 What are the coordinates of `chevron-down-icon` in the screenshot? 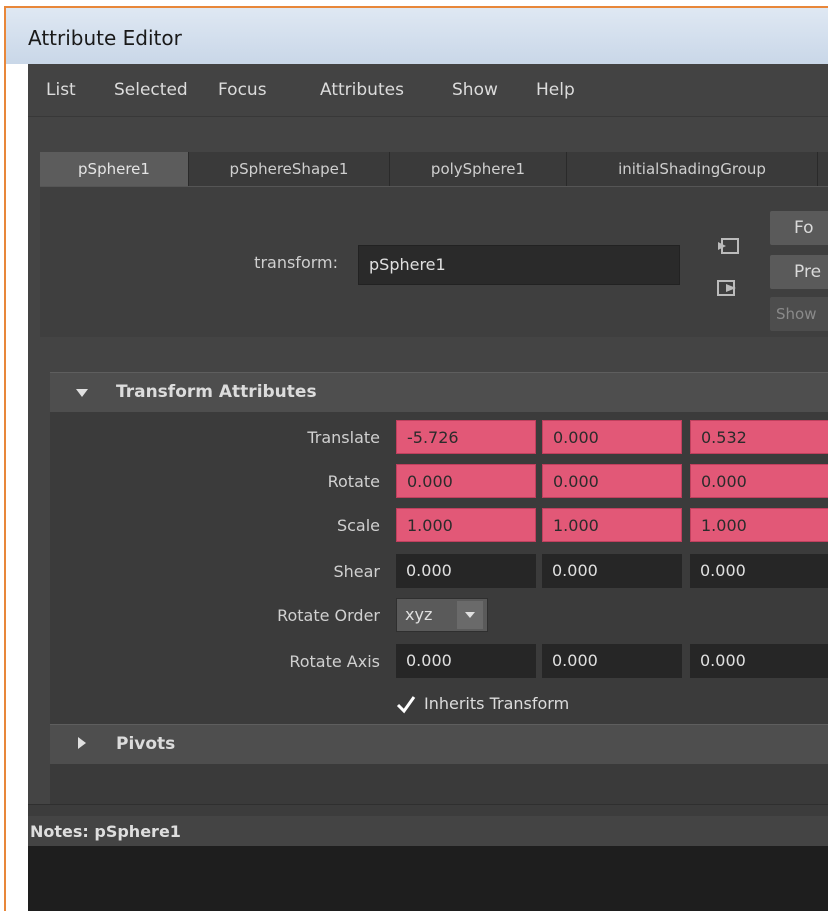 It's located at (470, 615).